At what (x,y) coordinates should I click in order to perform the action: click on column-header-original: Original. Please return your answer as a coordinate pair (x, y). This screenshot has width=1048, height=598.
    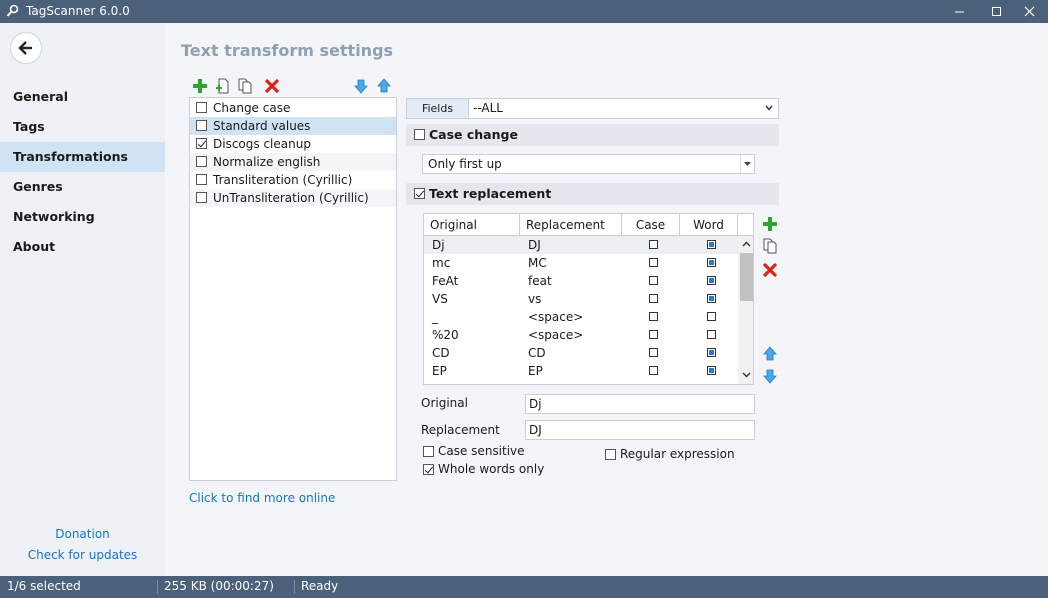
    Looking at the image, I should click on (472, 225).